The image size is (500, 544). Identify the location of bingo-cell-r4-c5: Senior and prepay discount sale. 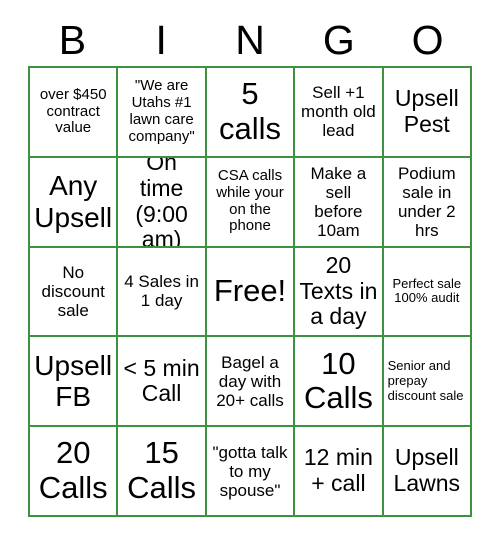
(427, 382).